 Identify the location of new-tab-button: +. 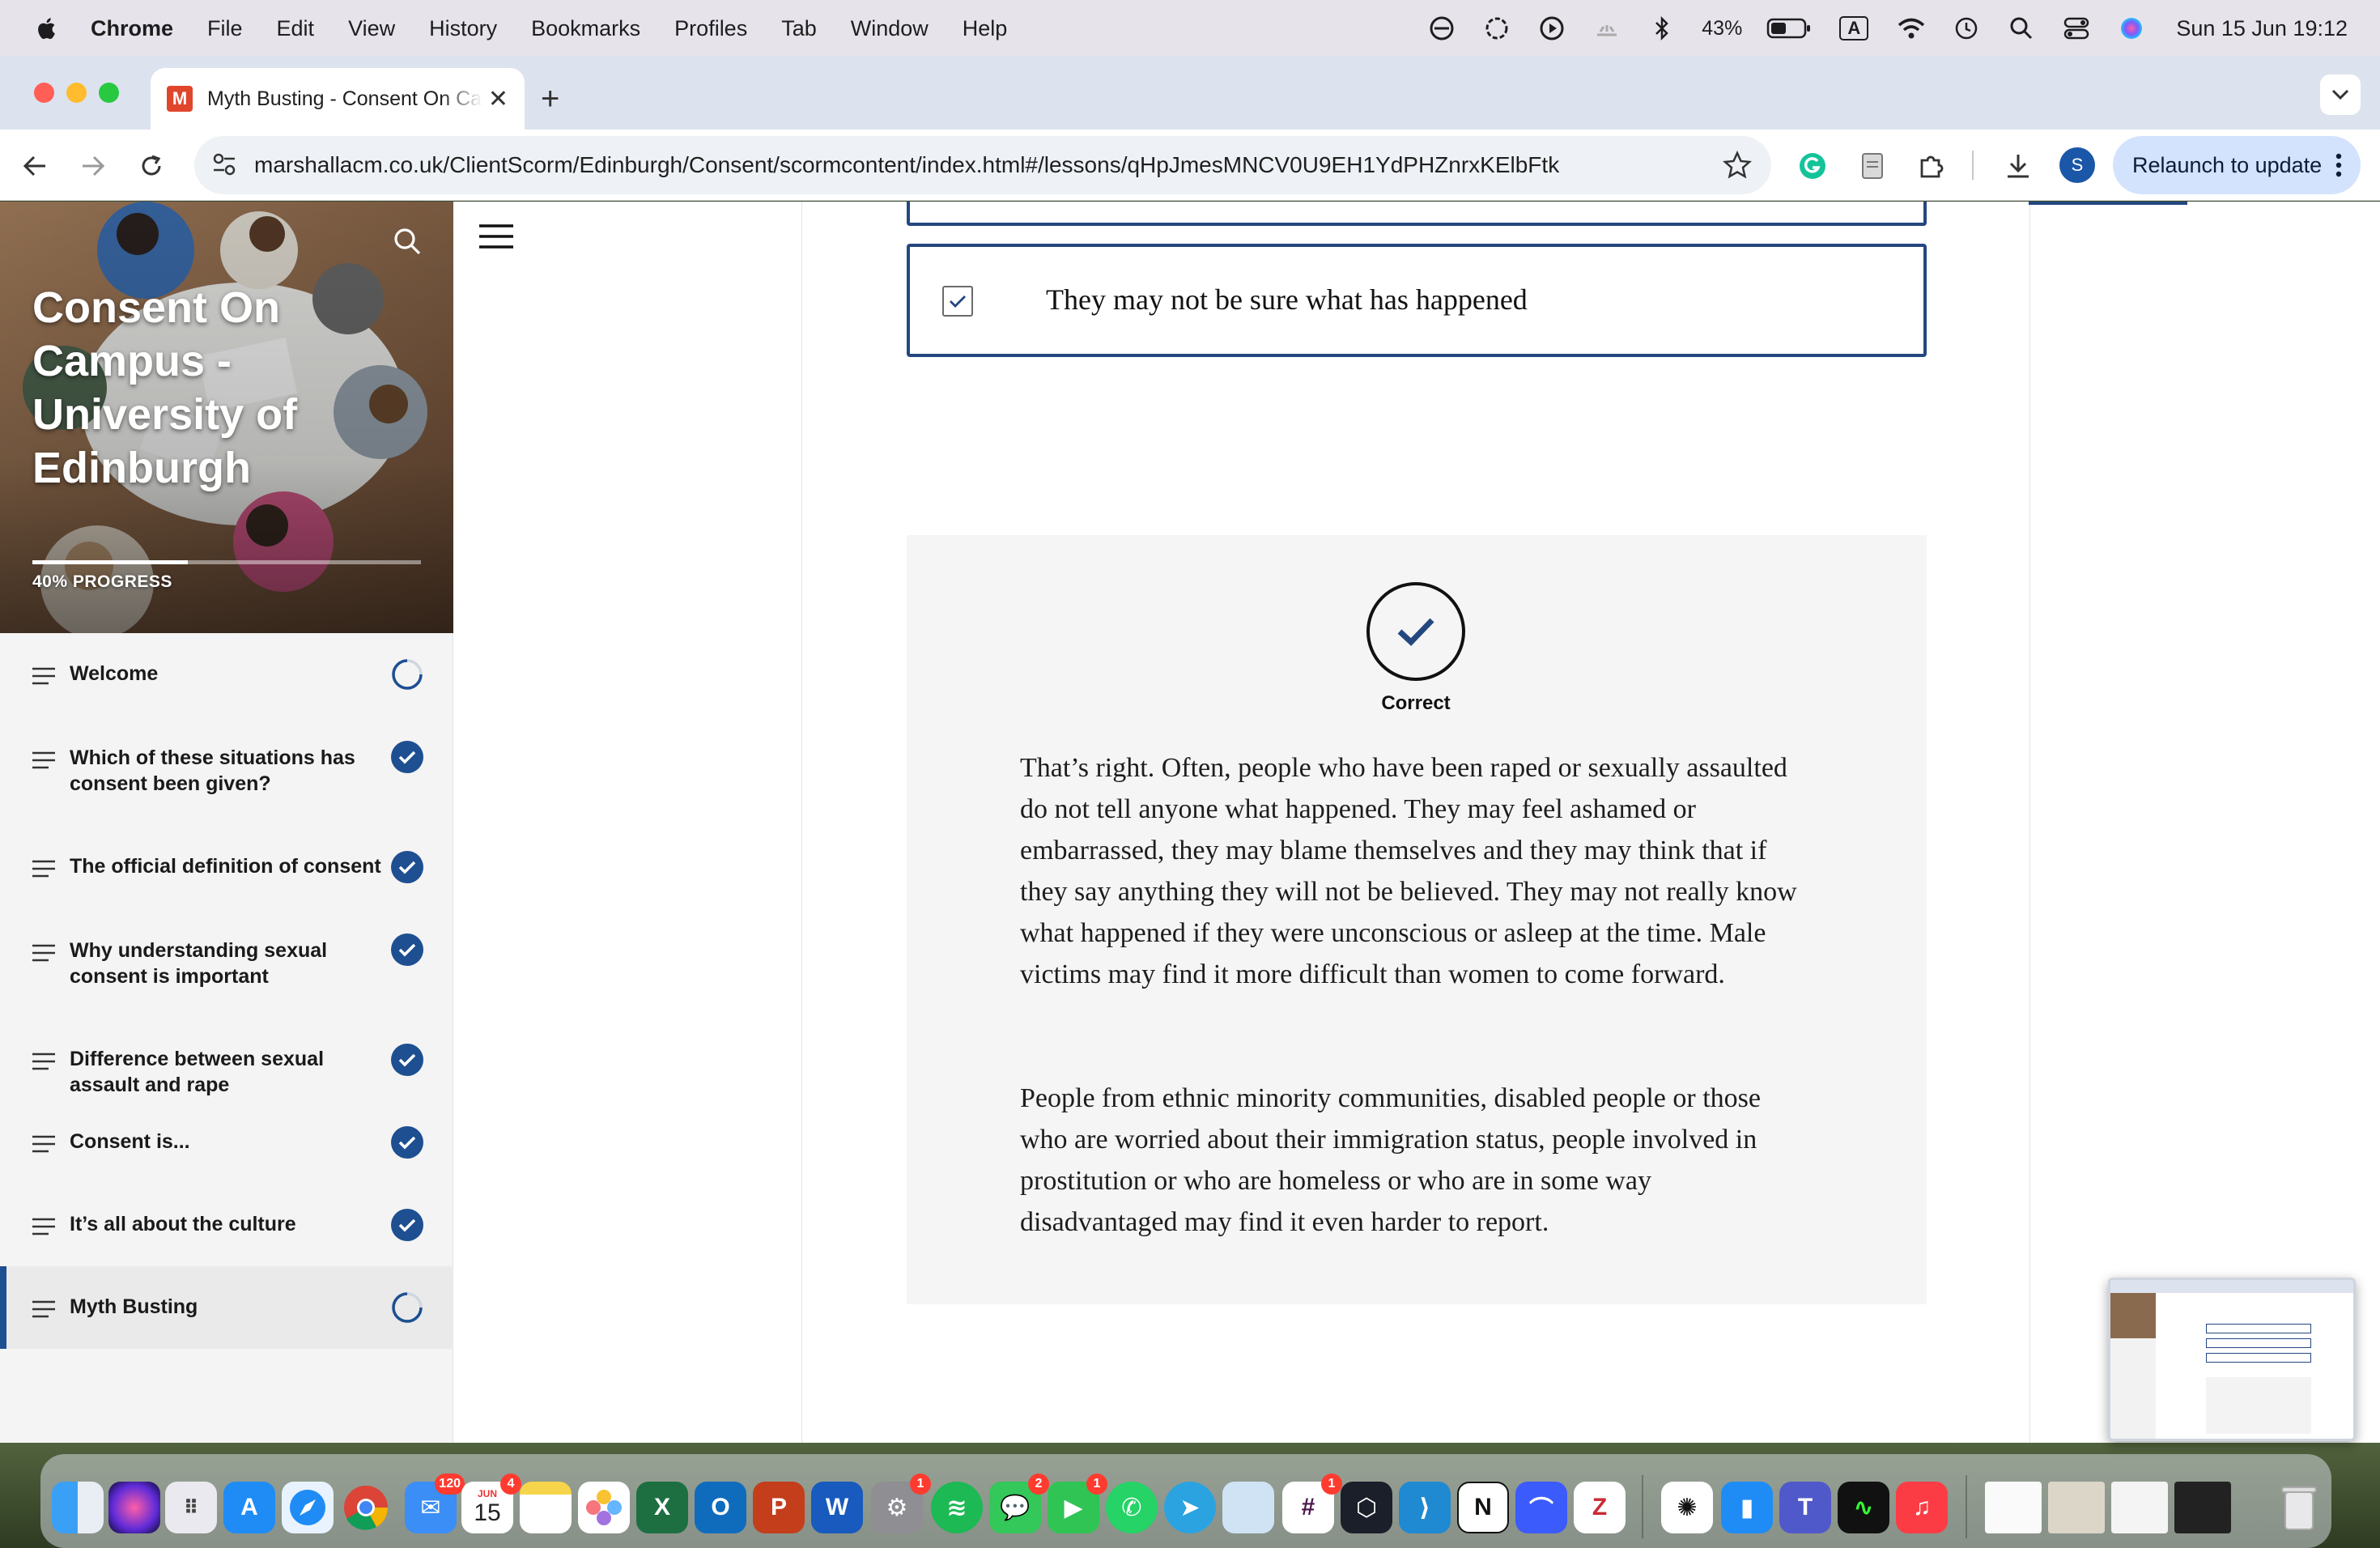
(550, 99).